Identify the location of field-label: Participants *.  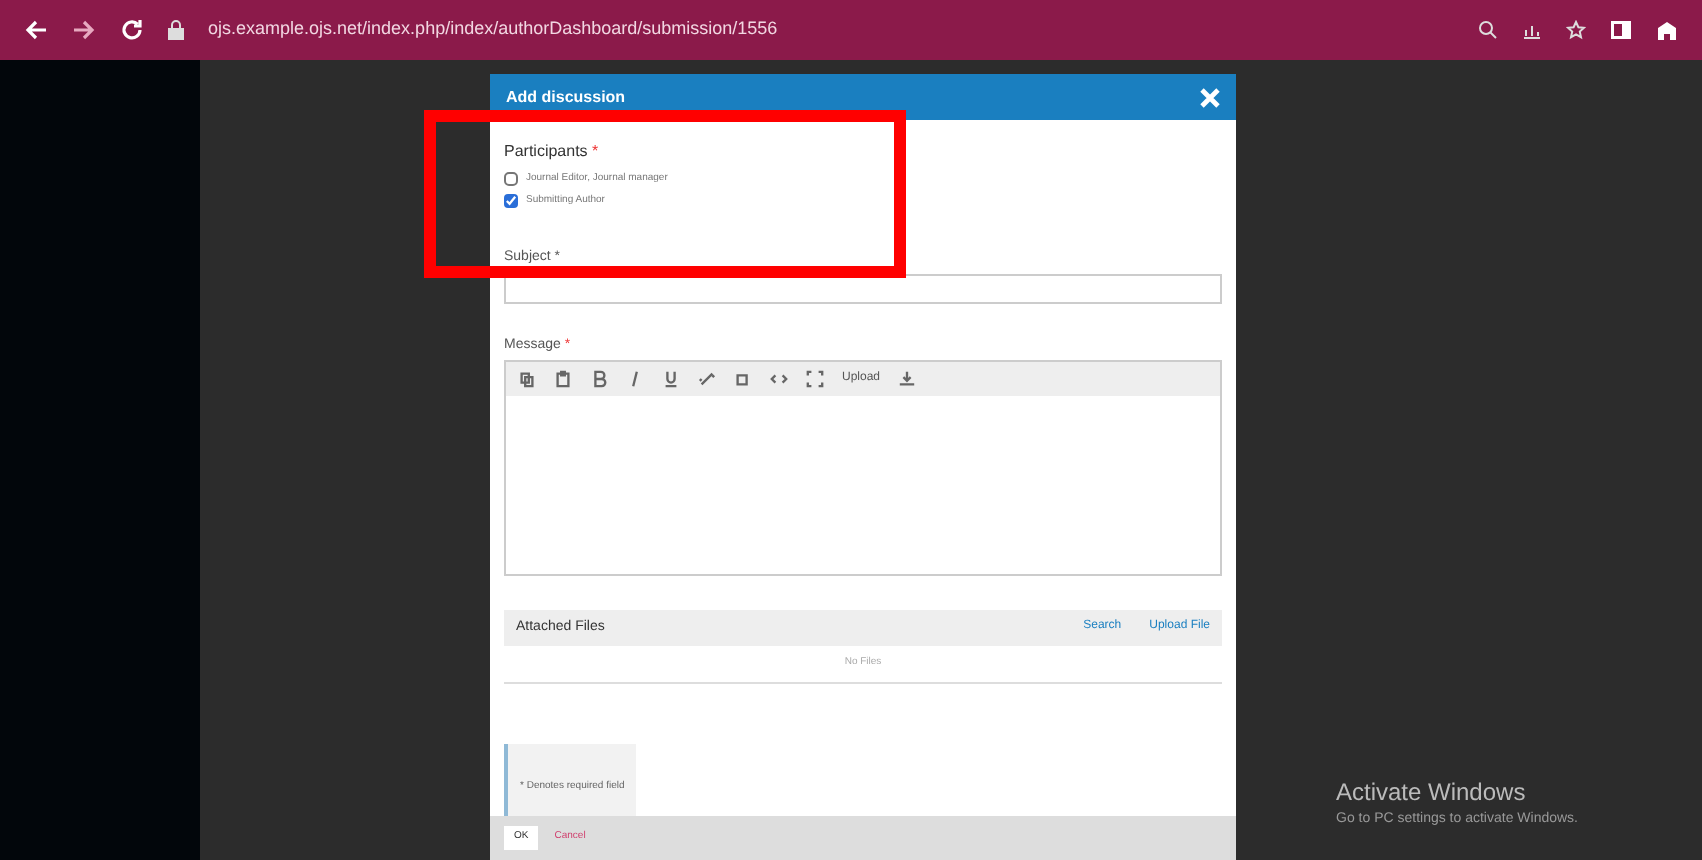
(552, 152).